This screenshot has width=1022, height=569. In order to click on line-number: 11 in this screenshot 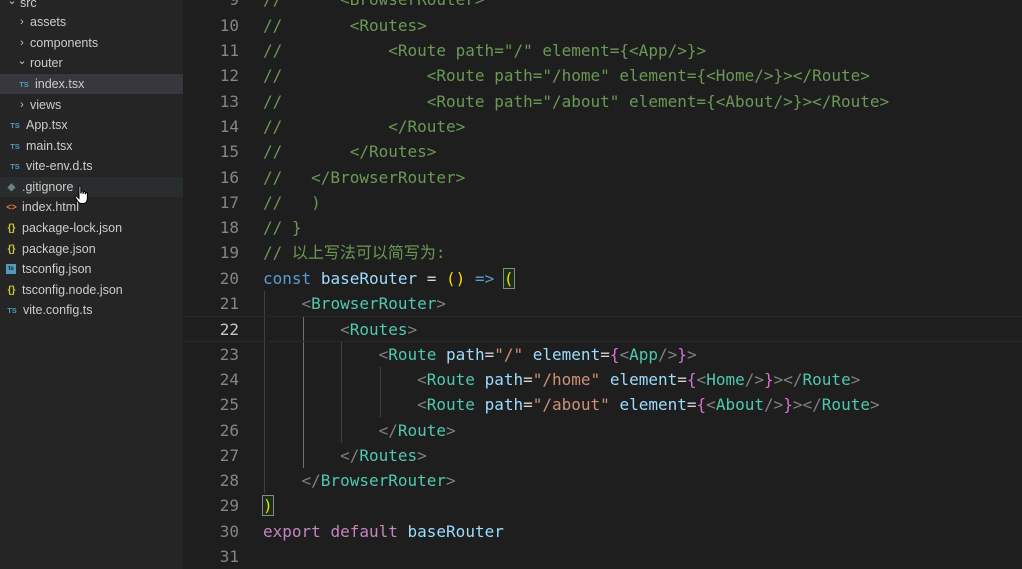, I will do `click(229, 50)`.